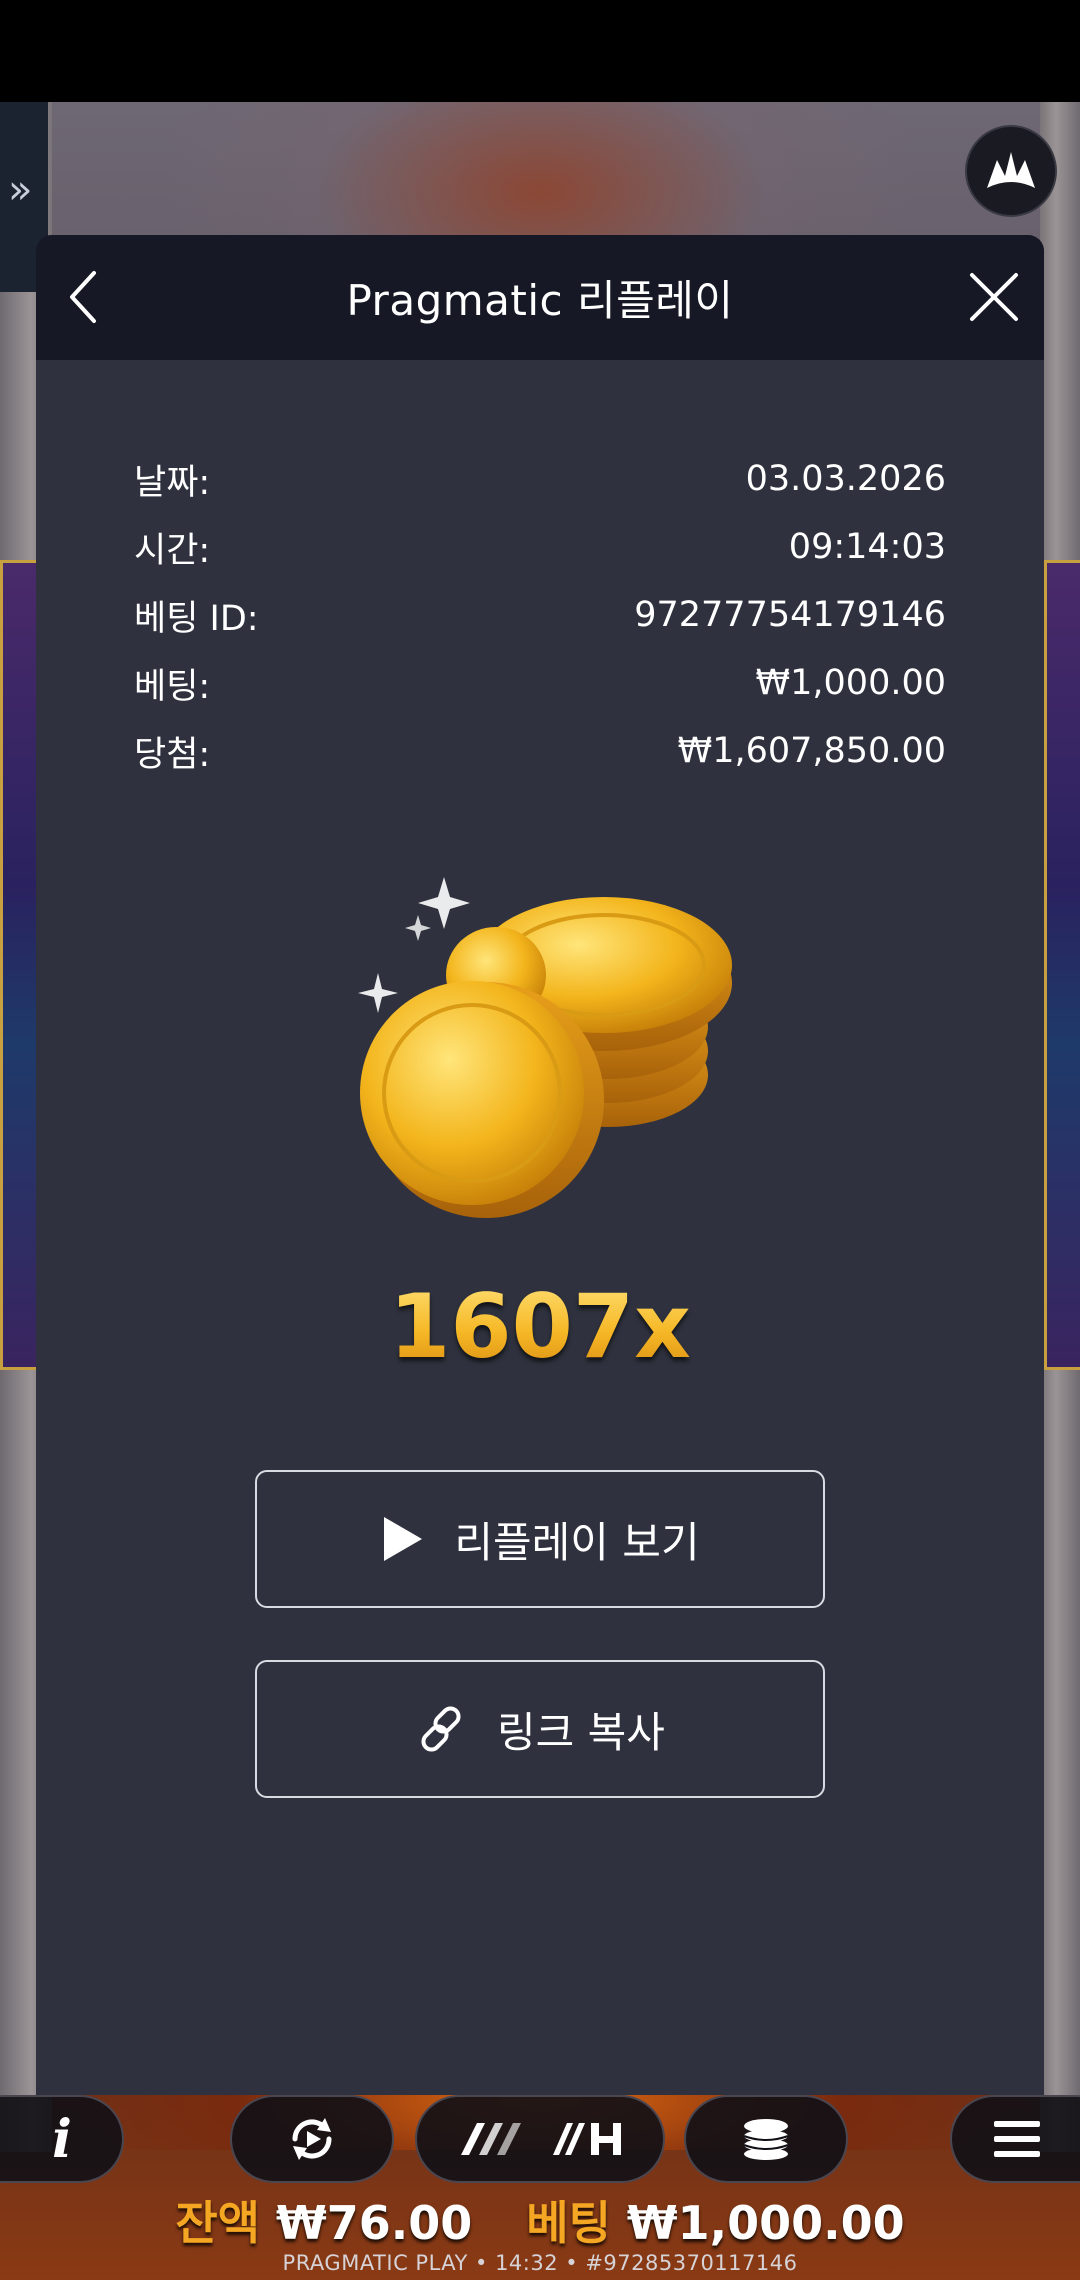  Describe the element at coordinates (540, 2139) in the screenshot. I see `turbo-spin-button` at that location.